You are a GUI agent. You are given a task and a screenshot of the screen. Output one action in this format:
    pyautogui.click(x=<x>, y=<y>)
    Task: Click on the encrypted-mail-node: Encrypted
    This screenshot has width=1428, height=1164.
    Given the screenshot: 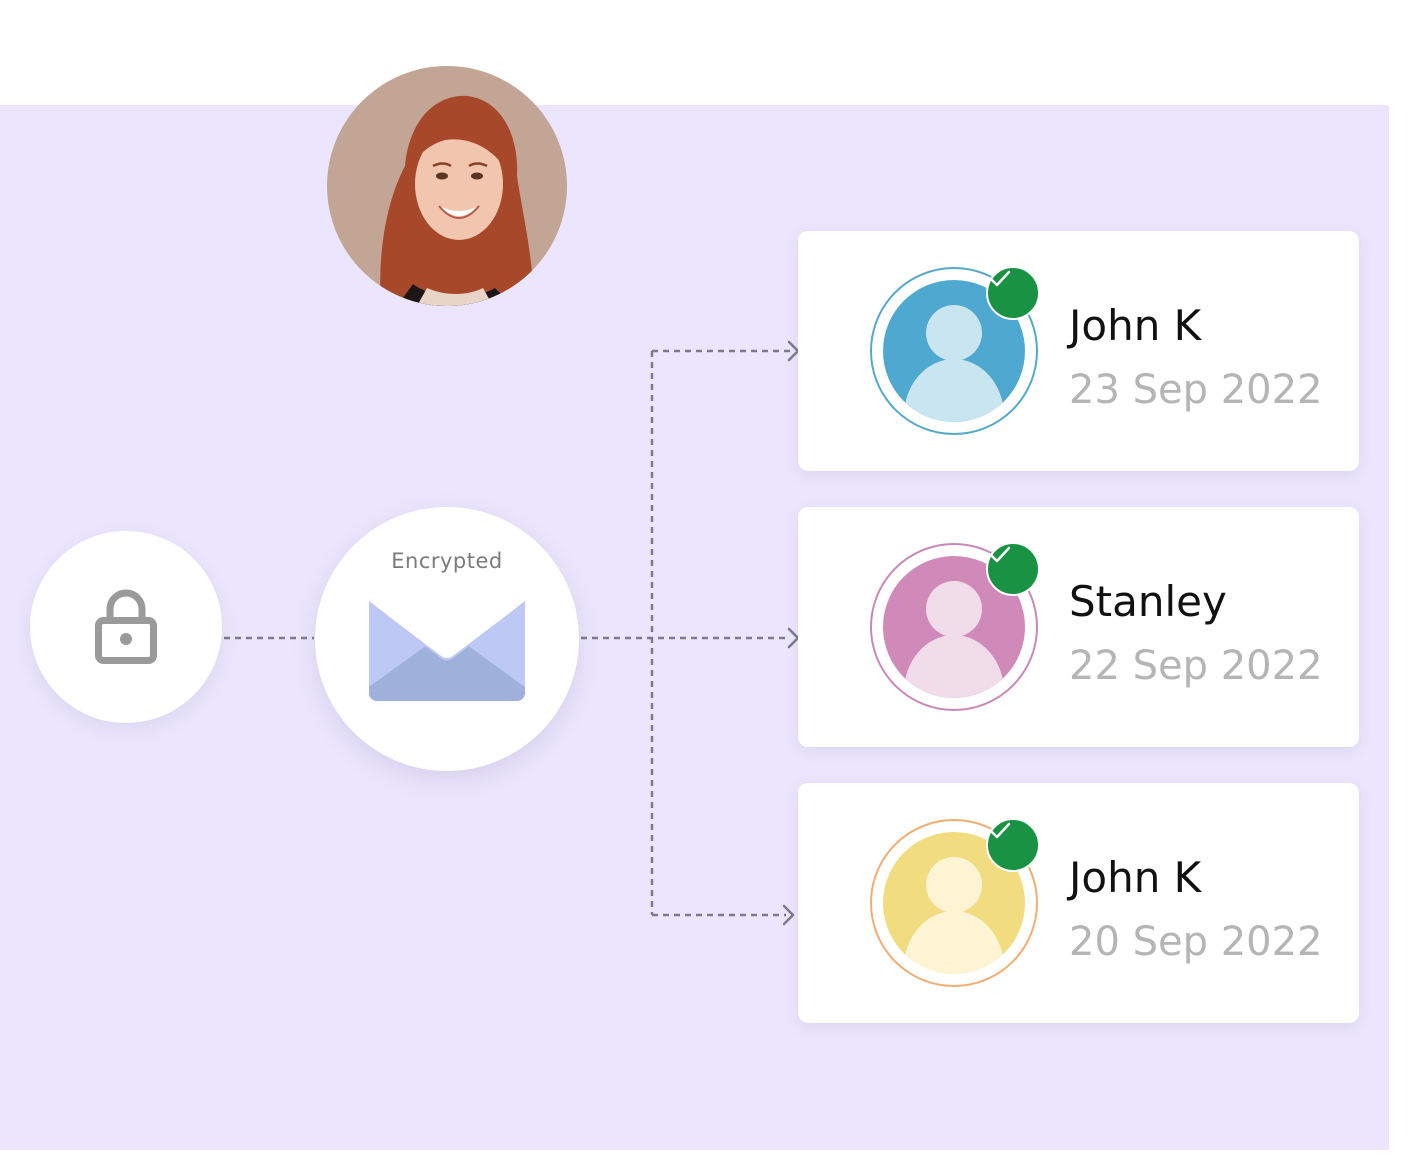 What is the action you would take?
    pyautogui.click(x=447, y=639)
    